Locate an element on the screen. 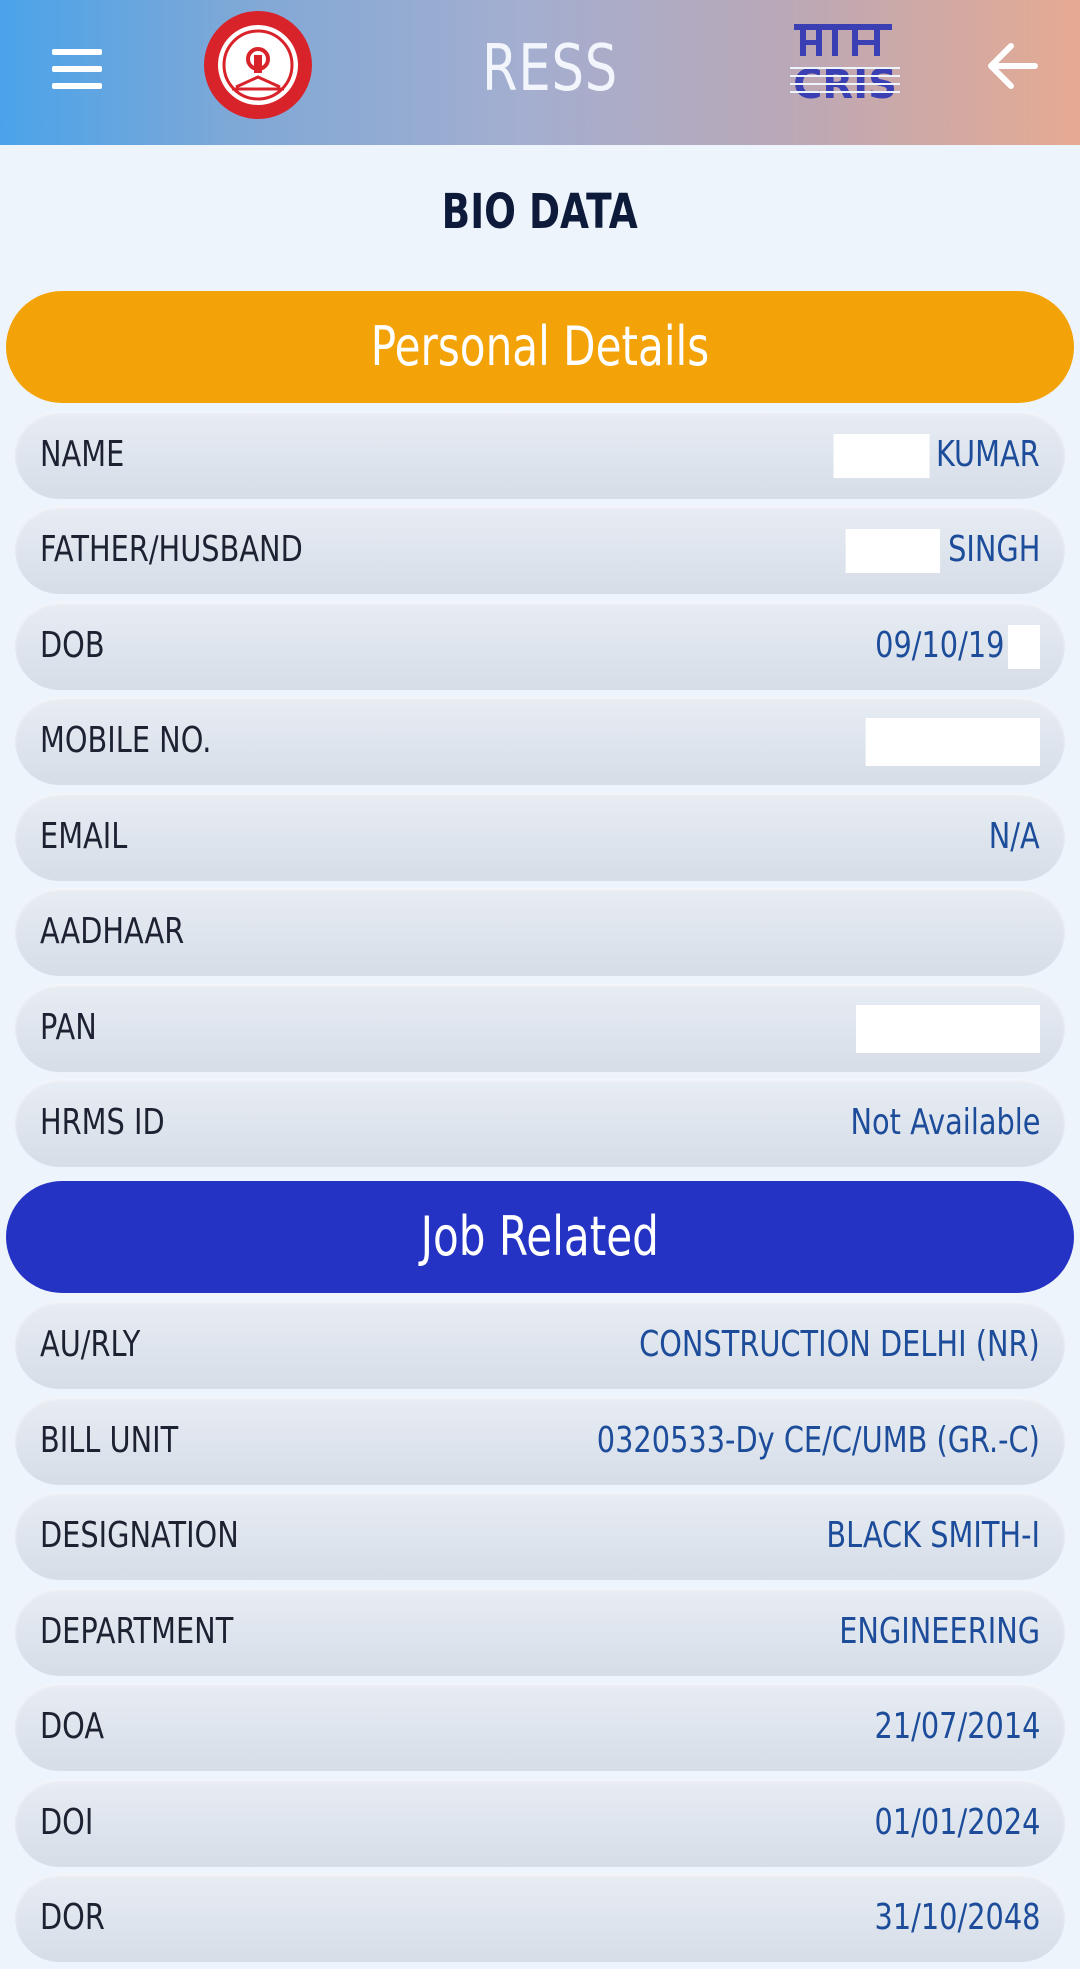 The image size is (1080, 1969). row-label: NAME is located at coordinates (82, 454).